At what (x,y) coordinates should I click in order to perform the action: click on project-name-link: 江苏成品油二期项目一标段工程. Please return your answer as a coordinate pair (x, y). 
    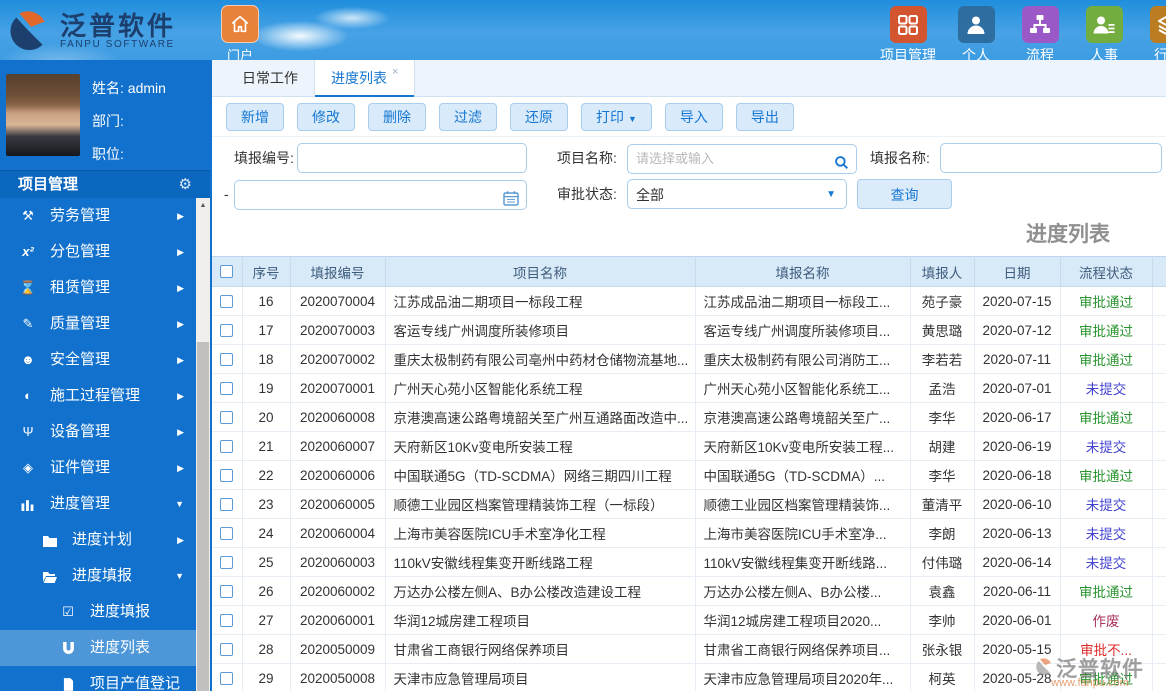
    Looking at the image, I should click on (540, 301).